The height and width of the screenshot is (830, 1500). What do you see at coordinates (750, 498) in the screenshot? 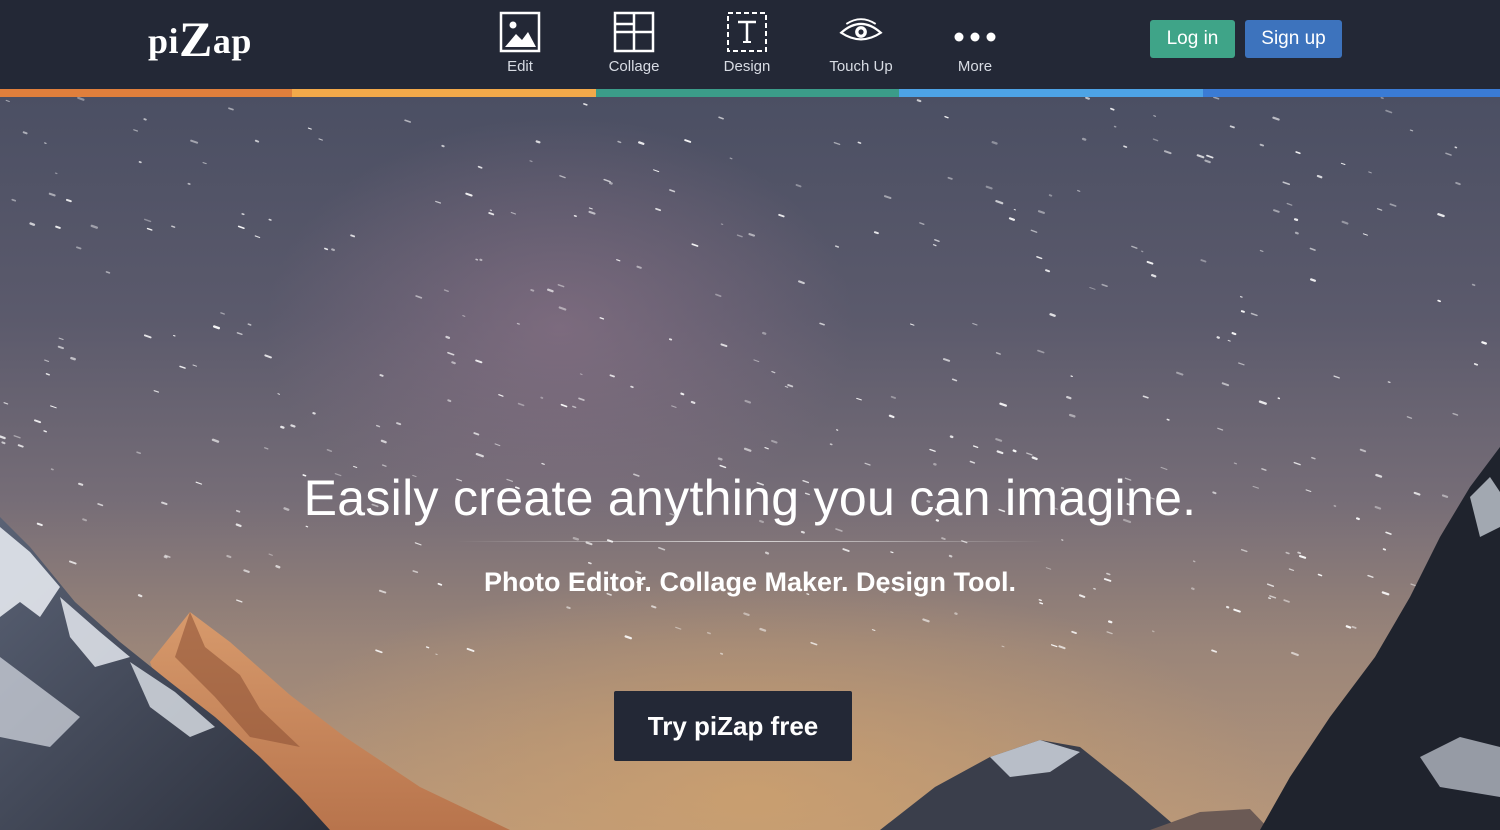
I see `hero-title: Easily create anything you can imagine.` at bounding box center [750, 498].